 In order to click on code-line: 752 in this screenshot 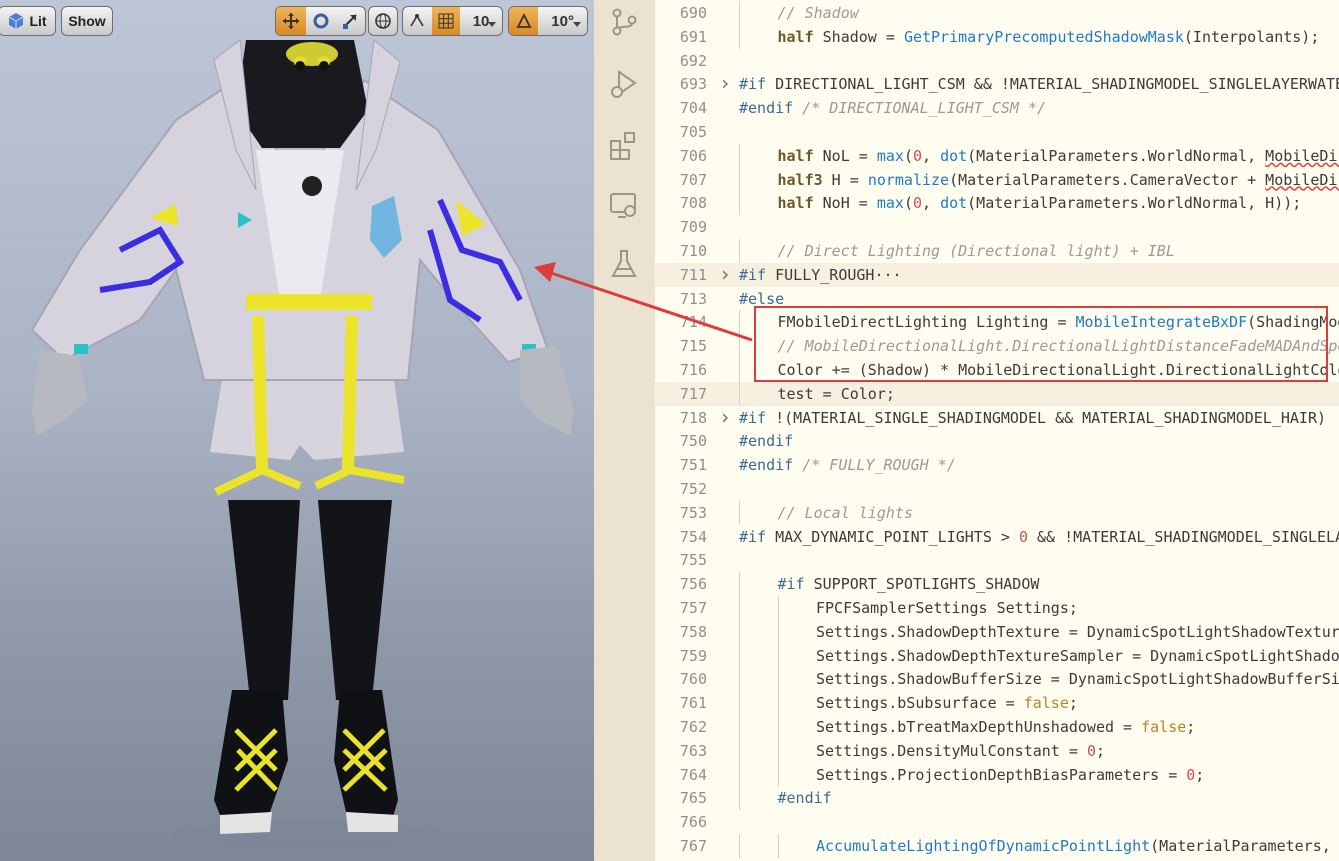, I will do `click(997, 489)`.